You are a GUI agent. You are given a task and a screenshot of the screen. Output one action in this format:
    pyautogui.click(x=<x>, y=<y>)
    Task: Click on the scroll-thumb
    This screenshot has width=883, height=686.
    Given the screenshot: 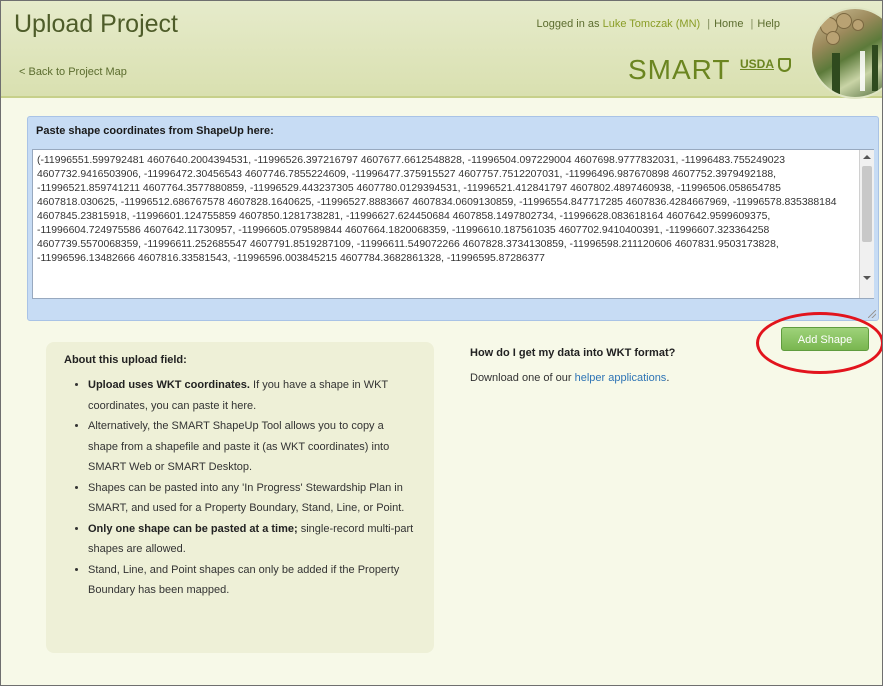 What is the action you would take?
    pyautogui.click(x=867, y=204)
    